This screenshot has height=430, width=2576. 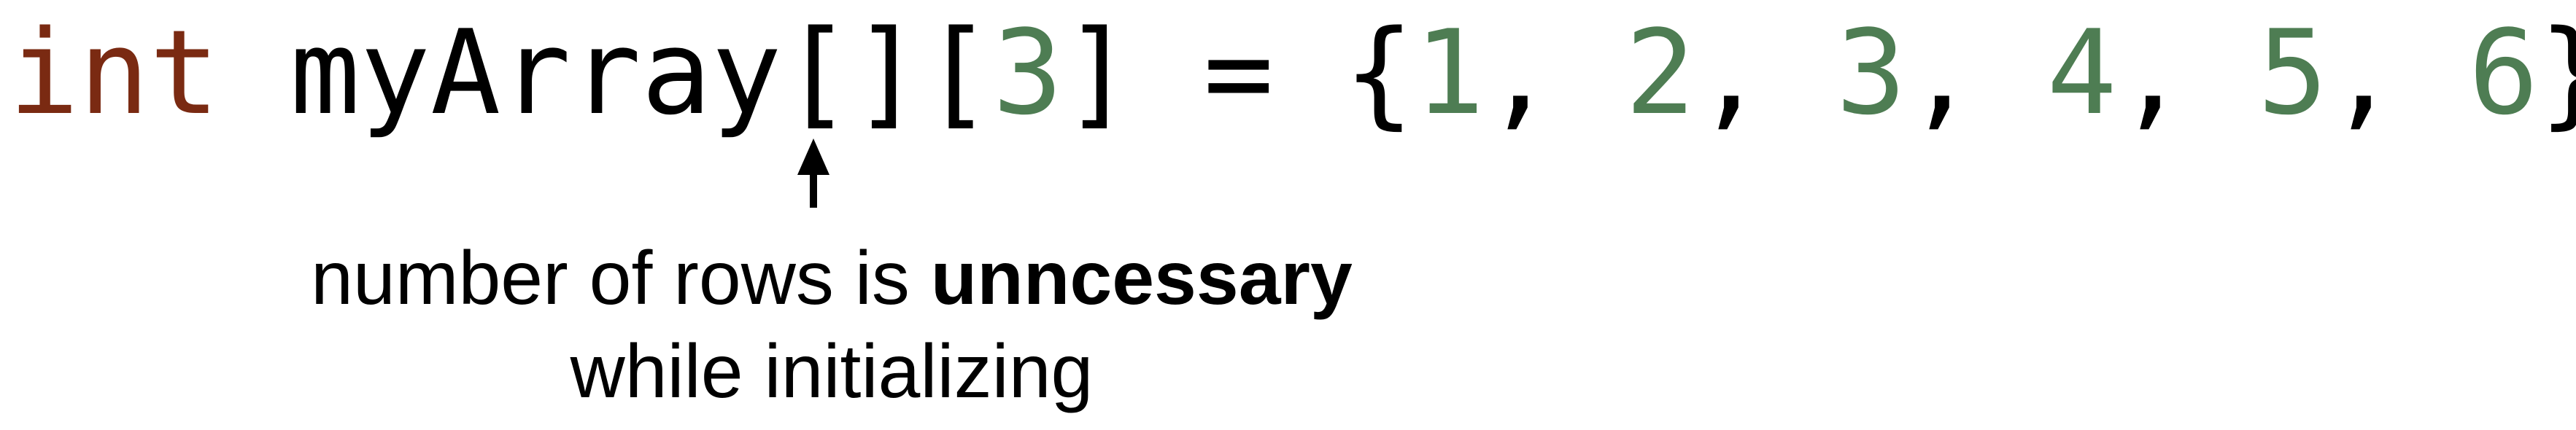 What do you see at coordinates (1660, 72) in the screenshot?
I see `value-2: 2` at bounding box center [1660, 72].